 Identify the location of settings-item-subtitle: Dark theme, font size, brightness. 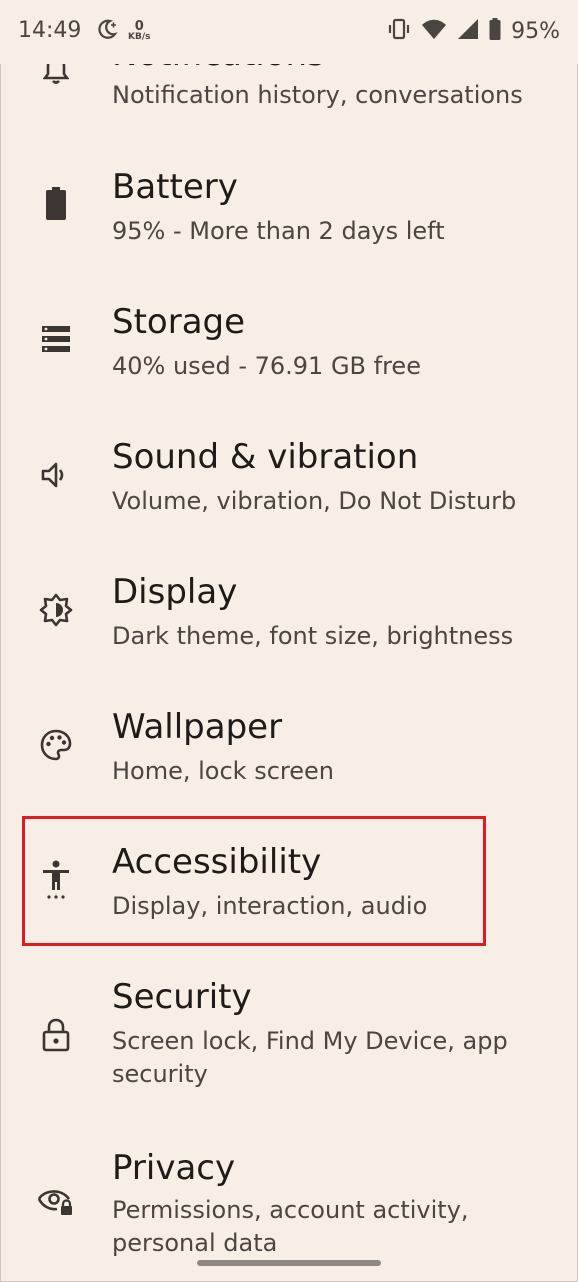
(313, 636).